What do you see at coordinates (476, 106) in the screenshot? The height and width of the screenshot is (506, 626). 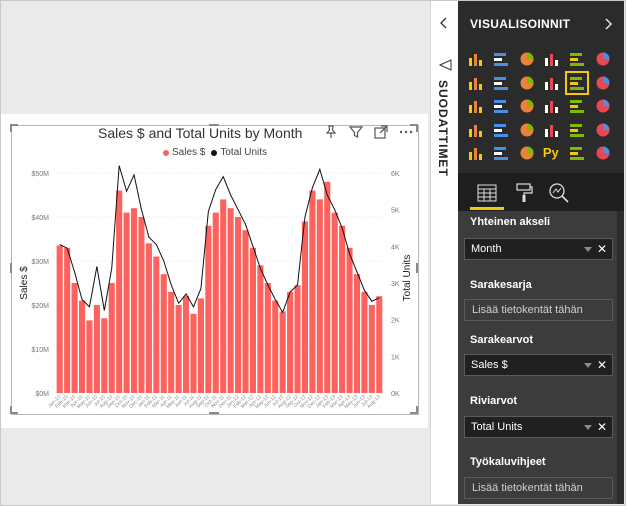 I see `waterfall-icon` at bounding box center [476, 106].